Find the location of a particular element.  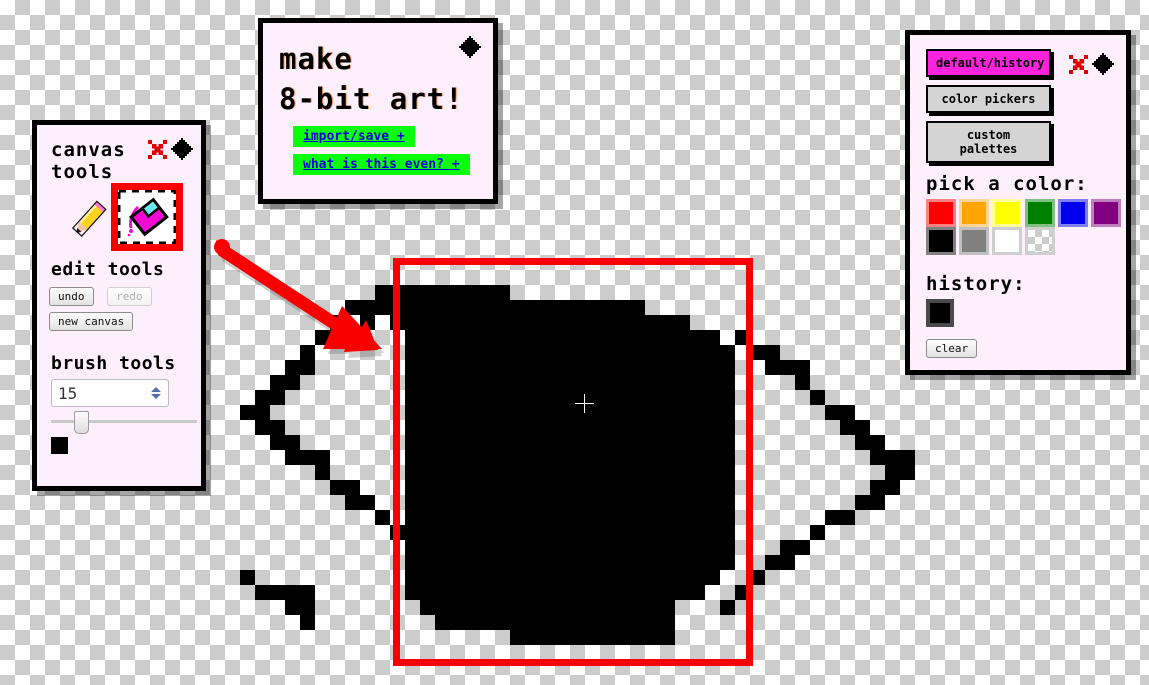

brush-size-input is located at coordinates (100, 393).